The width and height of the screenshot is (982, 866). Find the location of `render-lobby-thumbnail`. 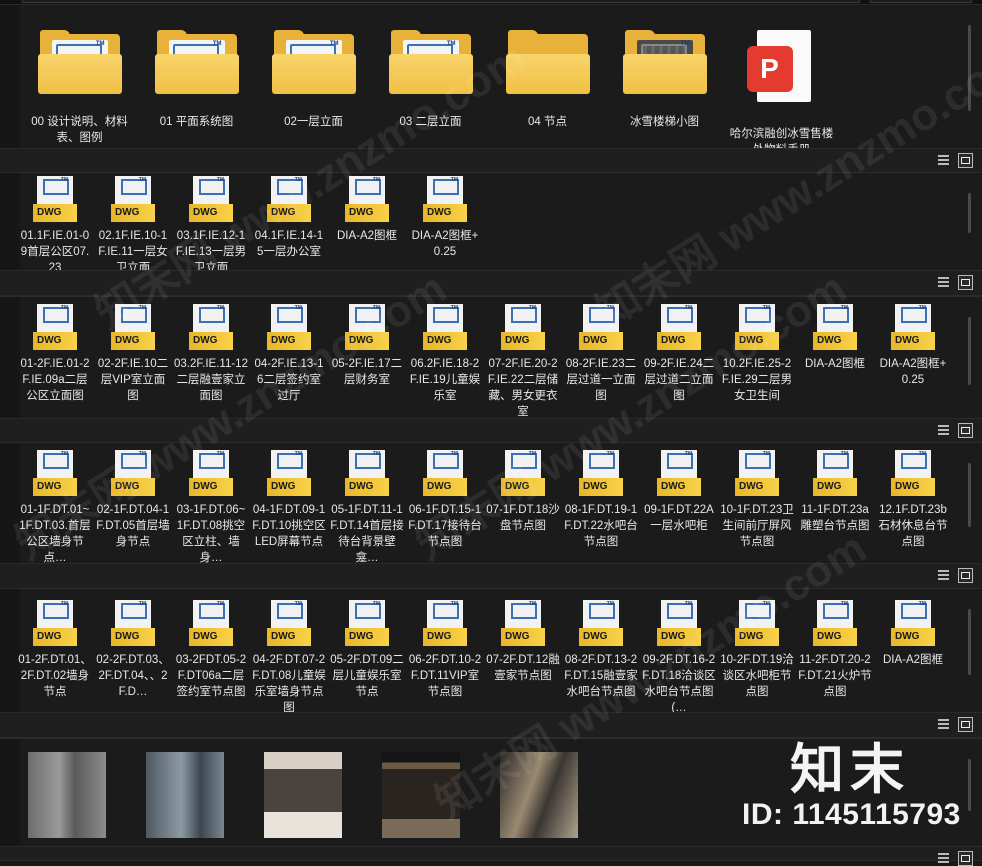

render-lobby-thumbnail is located at coordinates (67, 795).